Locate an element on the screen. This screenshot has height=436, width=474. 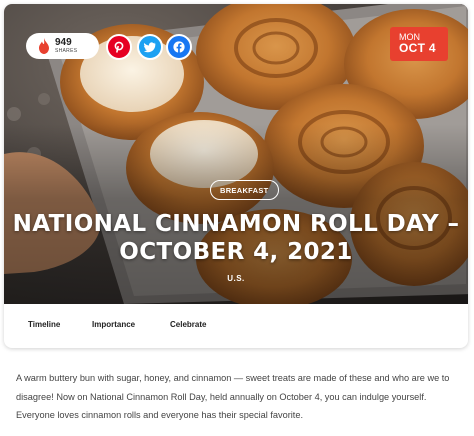
date-day-month: OCT 4 is located at coordinates (417, 48).